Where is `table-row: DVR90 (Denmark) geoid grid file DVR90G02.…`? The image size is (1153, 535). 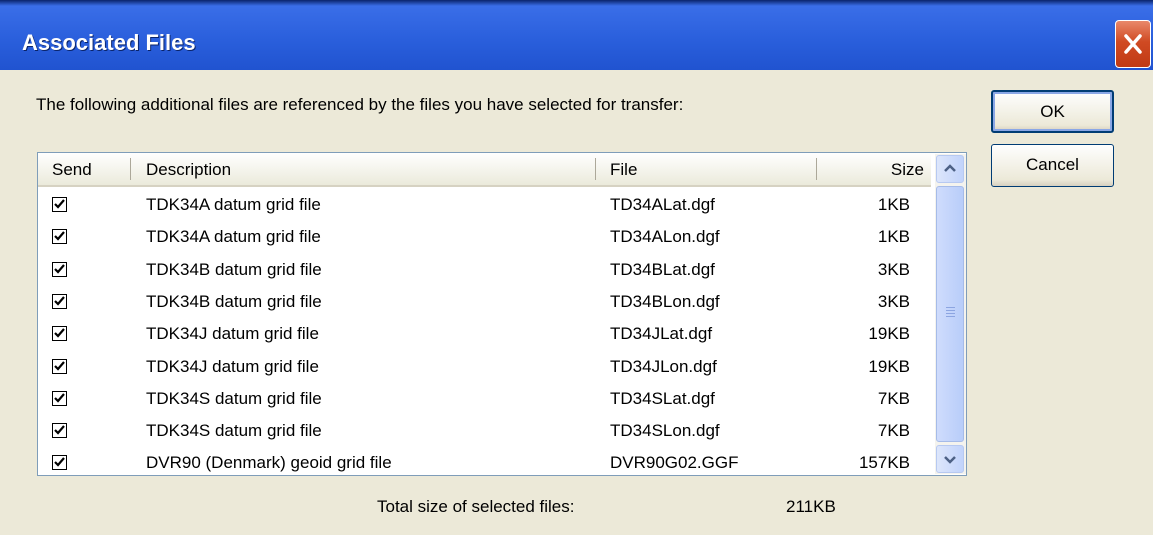 table-row: DVR90 (Denmark) geoid grid file DVR90G02.… is located at coordinates (484, 463).